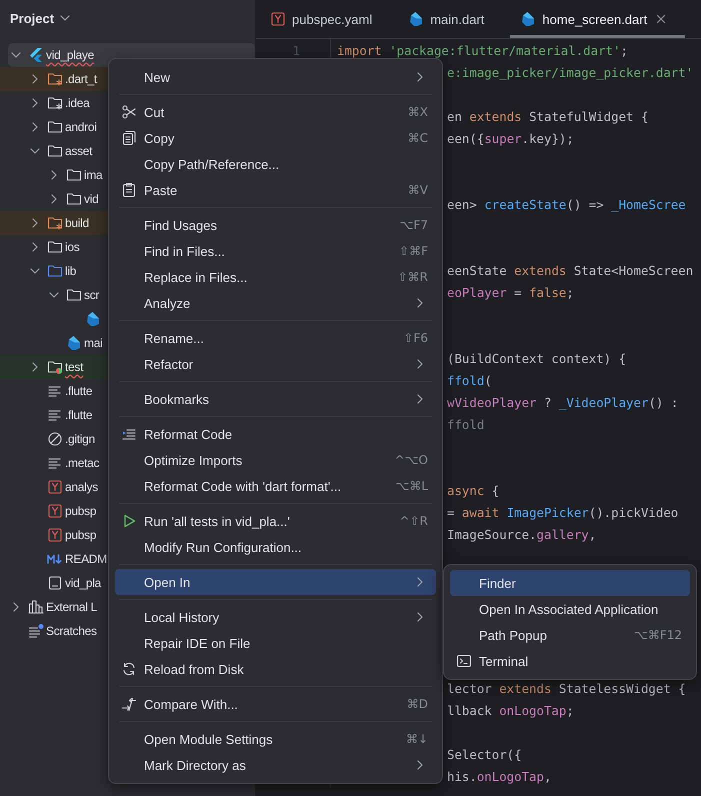  What do you see at coordinates (499, 776) in the screenshot?
I see `code-line: his.onLogoTap,` at bounding box center [499, 776].